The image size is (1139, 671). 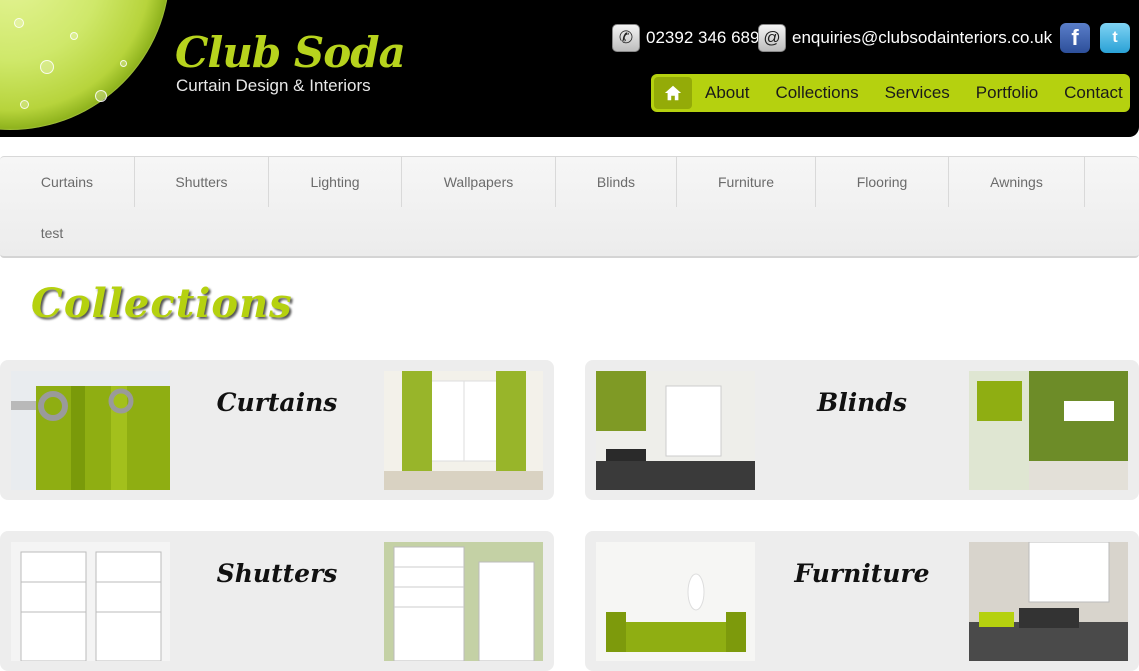 What do you see at coordinates (815, 93) in the screenshot?
I see `nav-collections: Collections` at bounding box center [815, 93].